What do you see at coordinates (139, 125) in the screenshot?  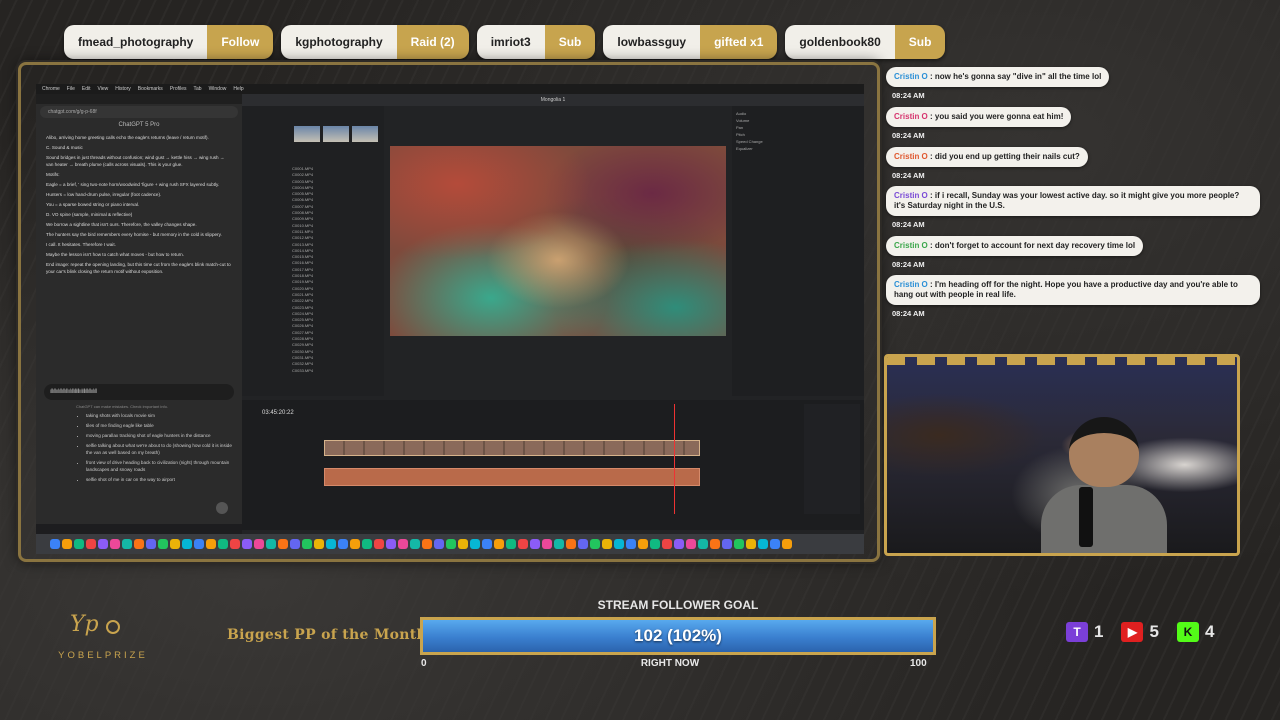 I see `chat-model-title: ChatGPT 5 Pro` at bounding box center [139, 125].